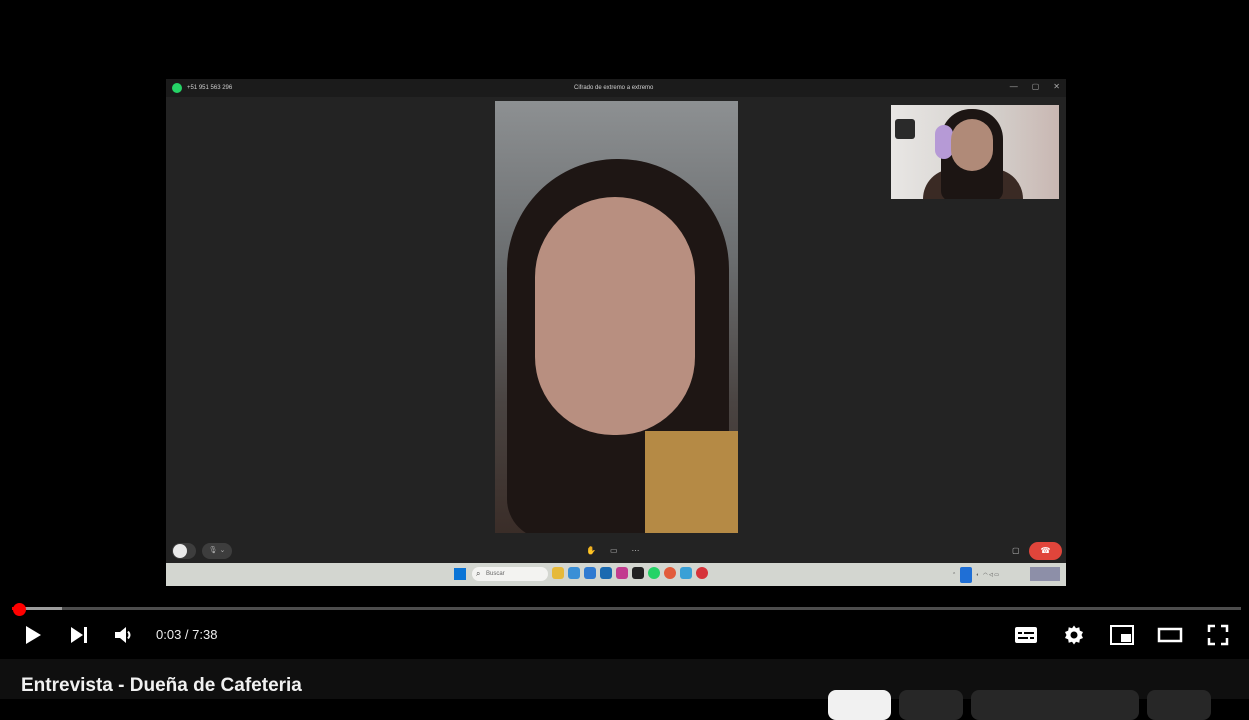  I want to click on video-title: Entrevista - Dueña de Cafeteria, so click(161, 685).